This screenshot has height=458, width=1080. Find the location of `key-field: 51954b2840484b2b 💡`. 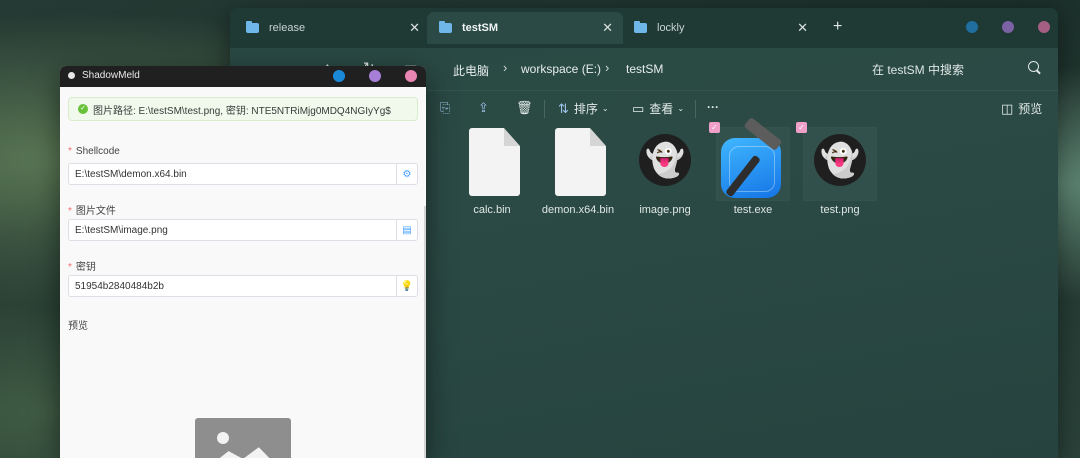

key-field: 51954b2840484b2b 💡 is located at coordinates (243, 286).